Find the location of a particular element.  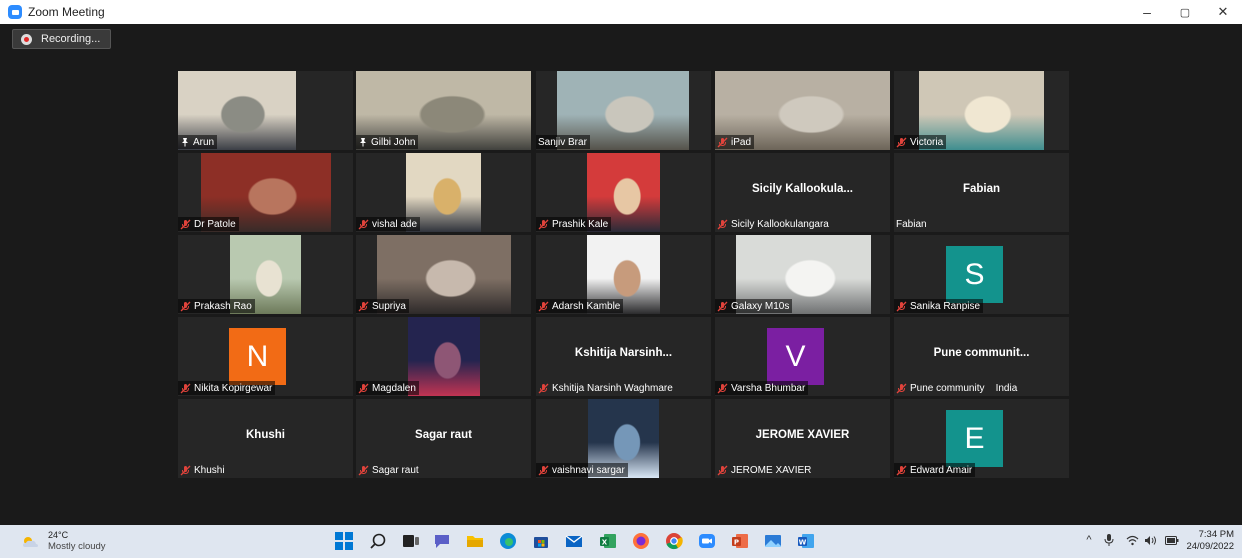

chat-icon is located at coordinates (442, 541).